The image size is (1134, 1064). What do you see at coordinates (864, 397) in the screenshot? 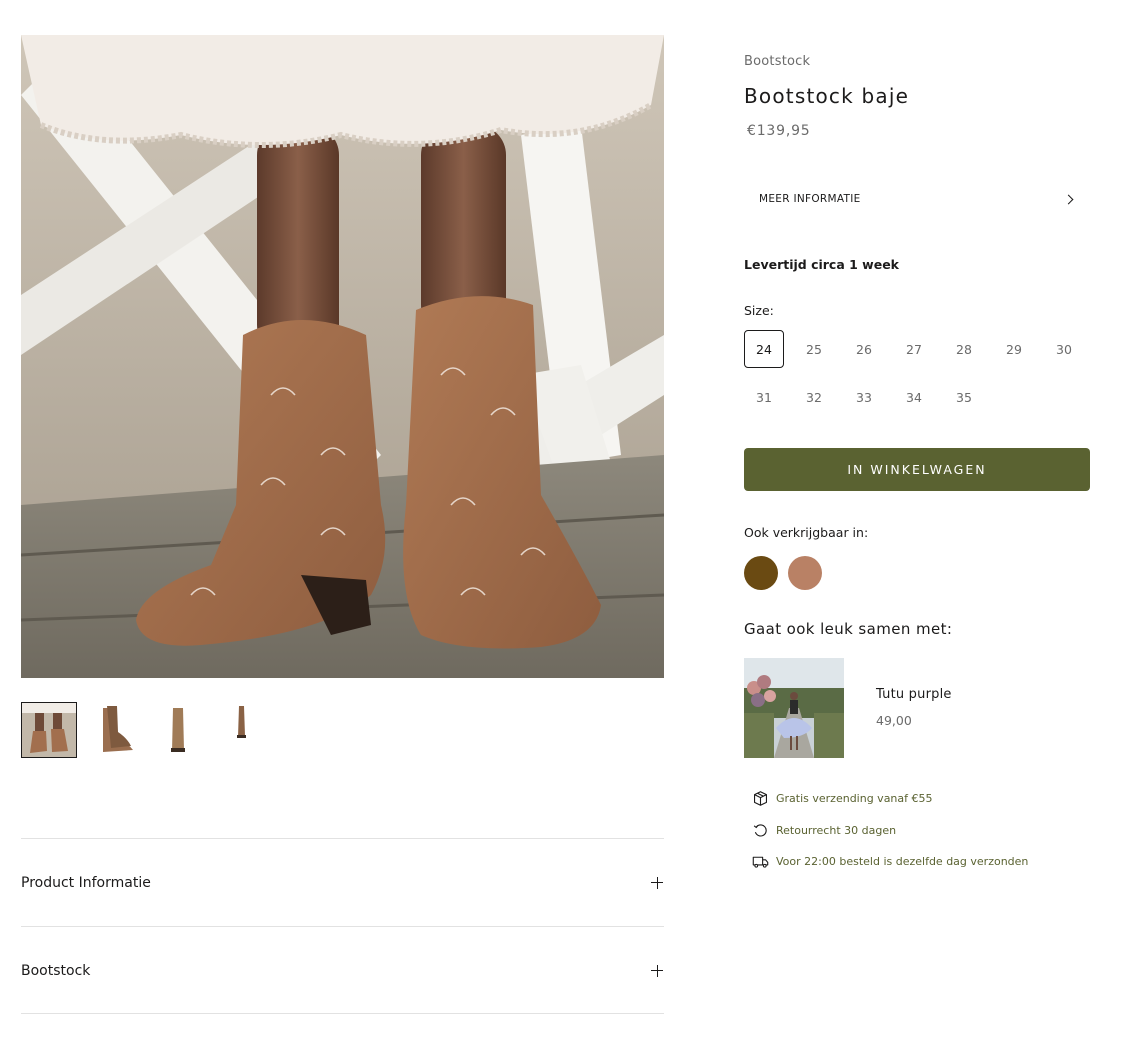
I see `size-option: 33` at bounding box center [864, 397].